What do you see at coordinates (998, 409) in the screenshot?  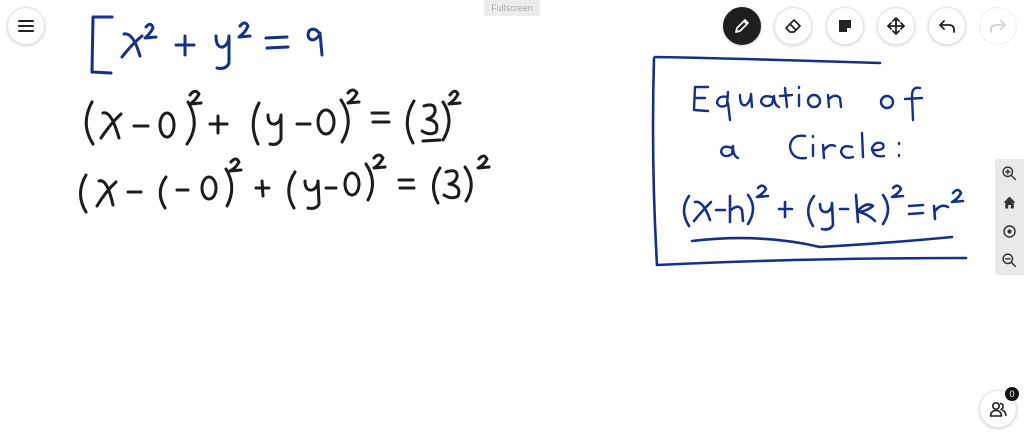 I see `users-icon` at bounding box center [998, 409].